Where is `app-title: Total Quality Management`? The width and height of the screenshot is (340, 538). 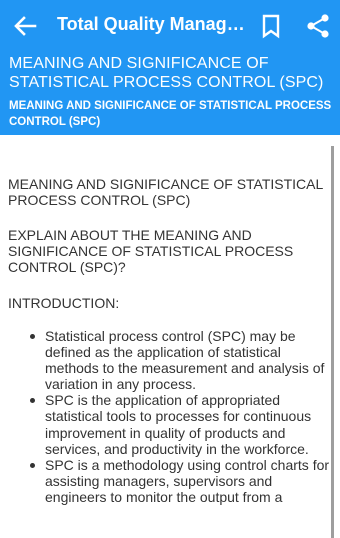 app-title: Total Quality Management is located at coordinates (151, 24).